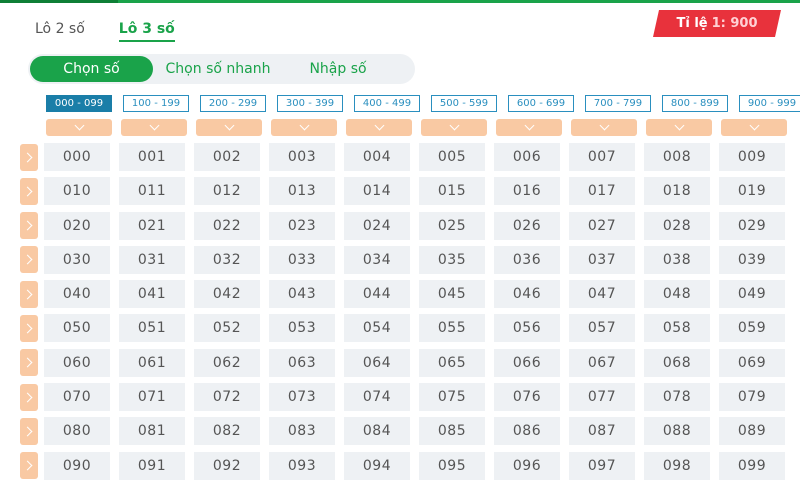 This screenshot has height=500, width=800. I want to click on number-cell: 048, so click(677, 294).